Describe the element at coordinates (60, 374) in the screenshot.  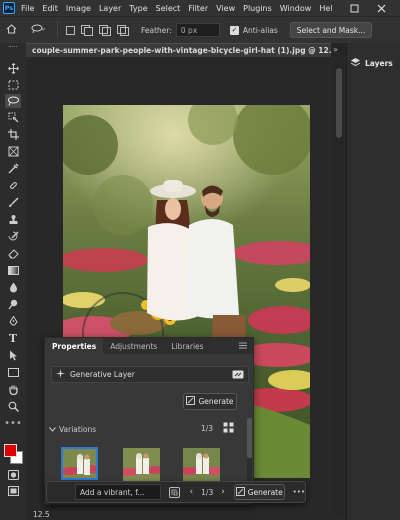
I see `generative-layer-icon` at that location.